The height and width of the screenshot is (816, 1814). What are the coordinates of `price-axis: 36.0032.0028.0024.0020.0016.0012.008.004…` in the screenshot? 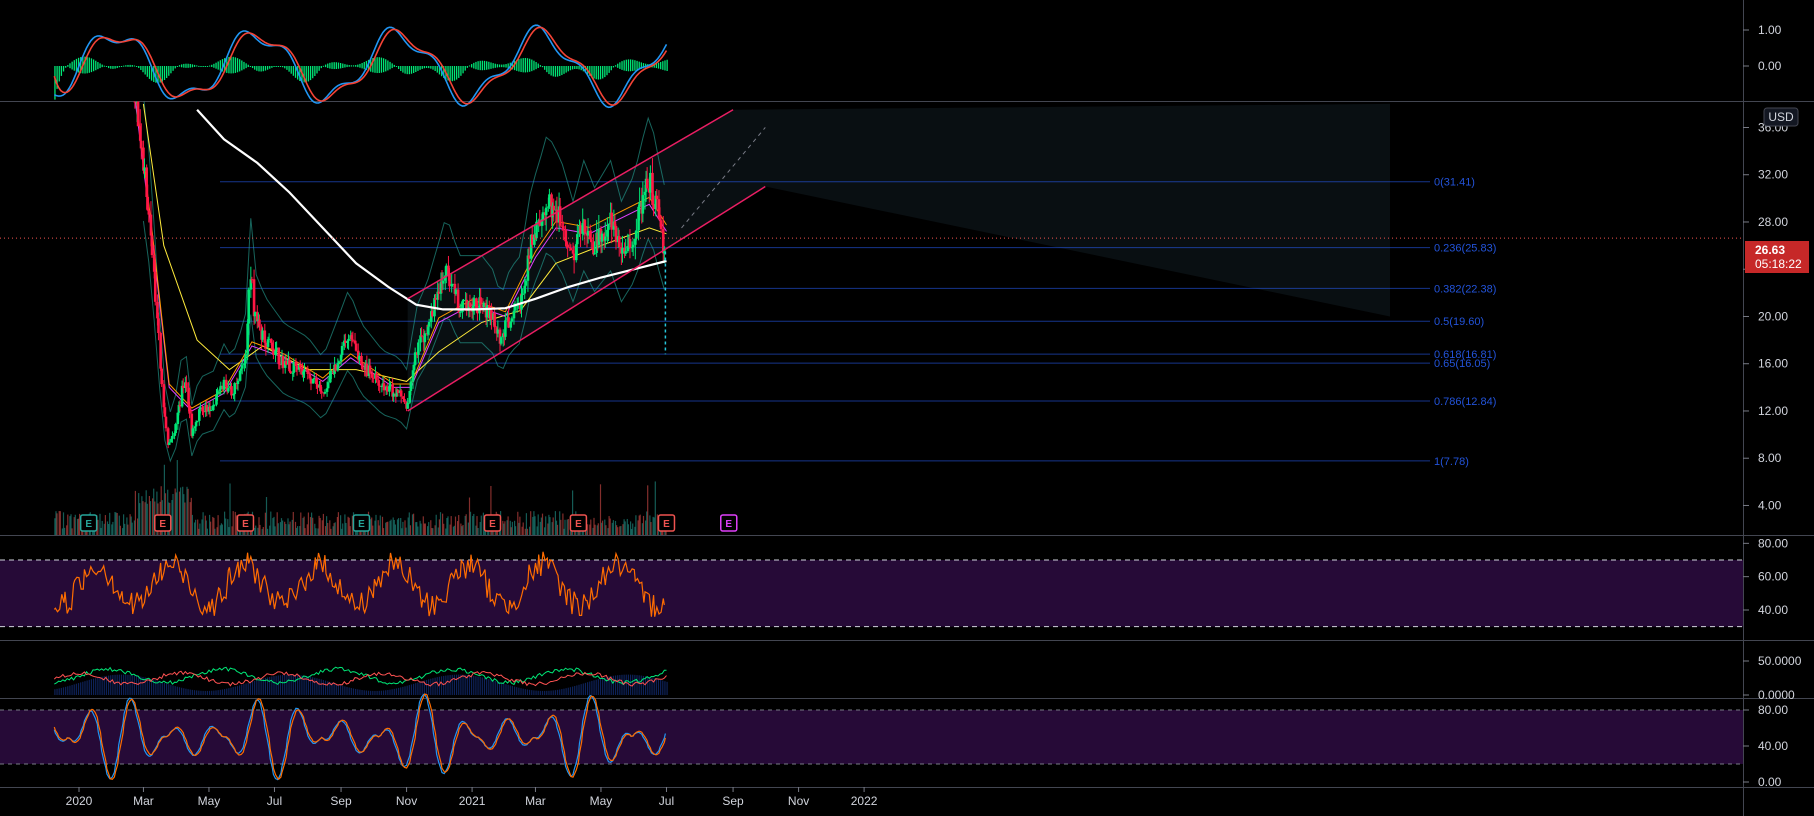 It's located at (1772, 406).